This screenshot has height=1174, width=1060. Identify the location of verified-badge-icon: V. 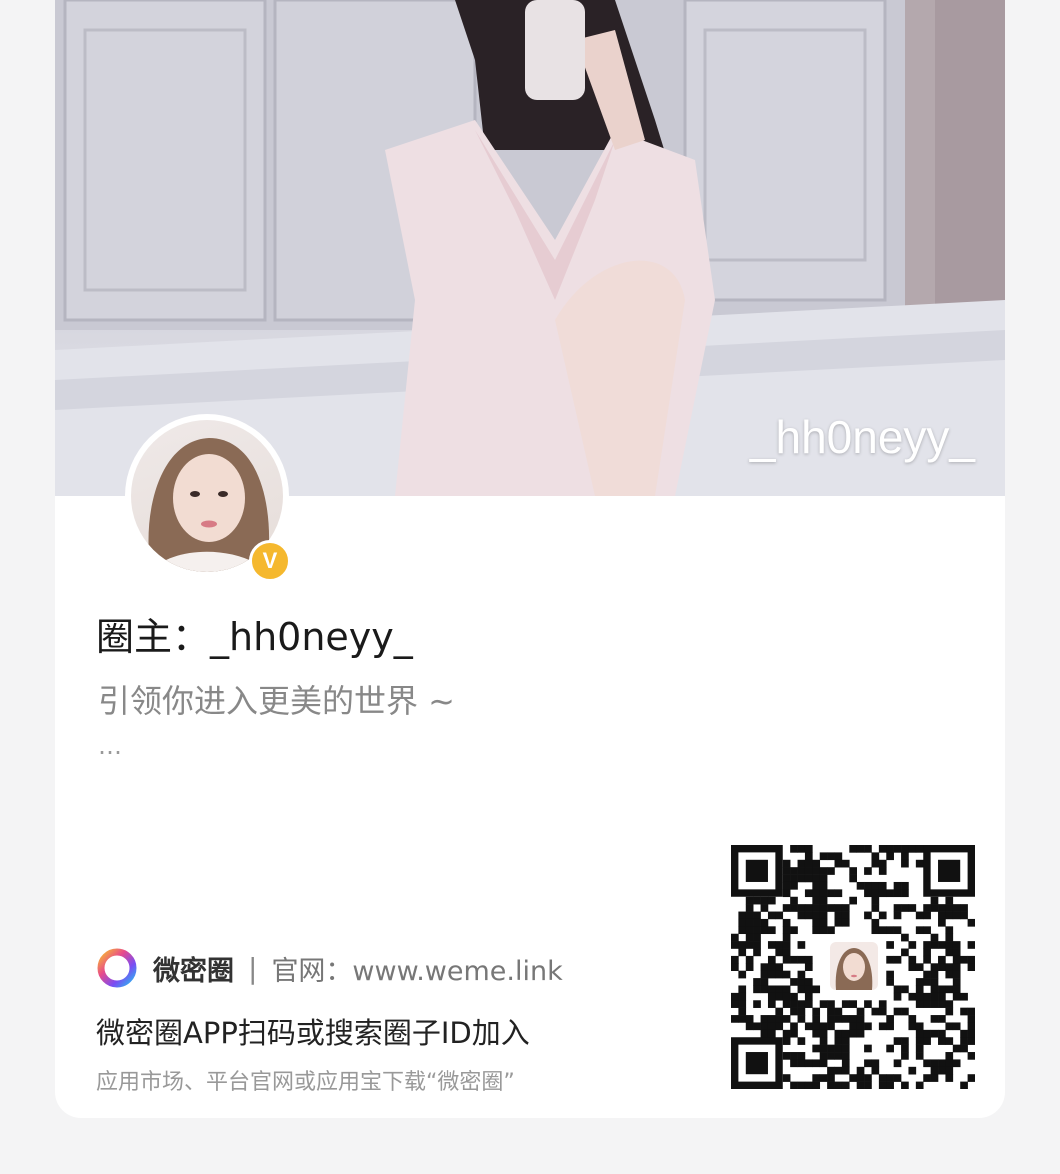
(270, 561).